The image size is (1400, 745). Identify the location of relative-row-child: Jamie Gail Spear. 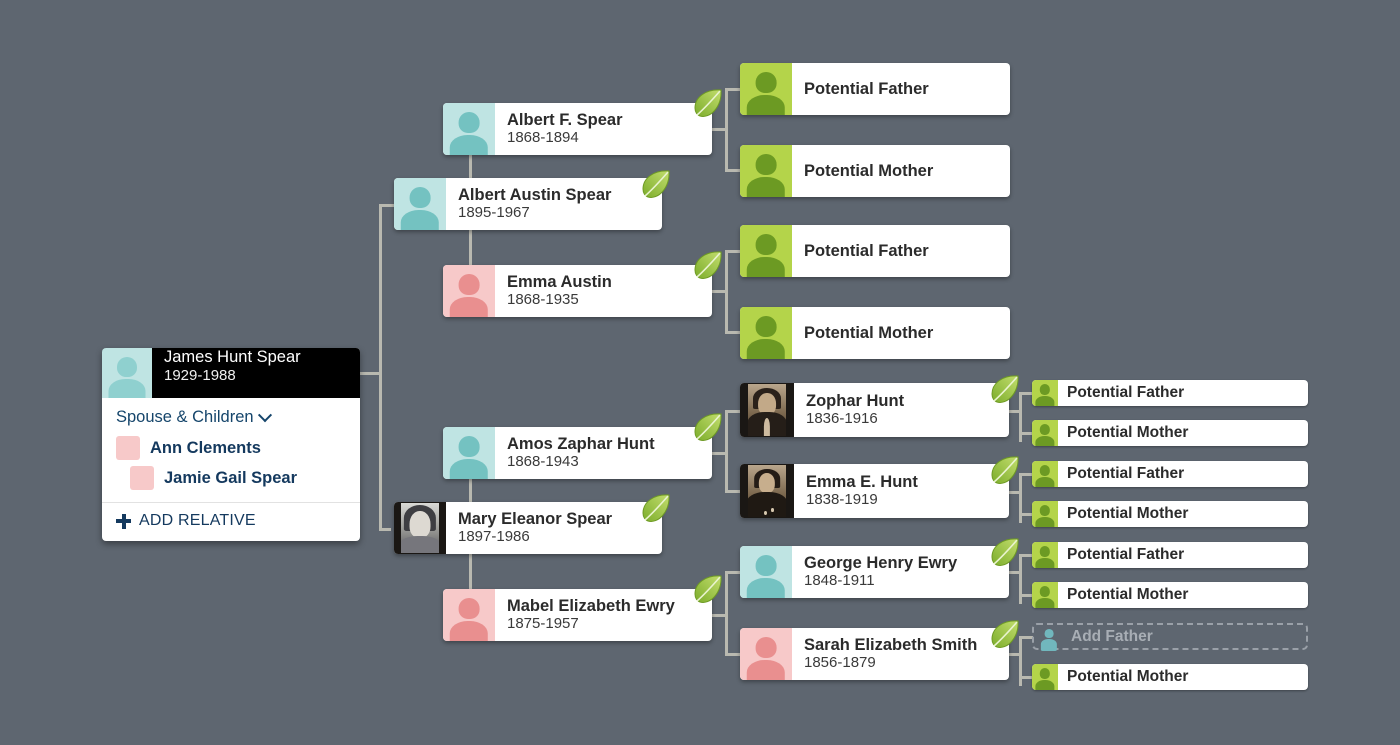
(231, 478).